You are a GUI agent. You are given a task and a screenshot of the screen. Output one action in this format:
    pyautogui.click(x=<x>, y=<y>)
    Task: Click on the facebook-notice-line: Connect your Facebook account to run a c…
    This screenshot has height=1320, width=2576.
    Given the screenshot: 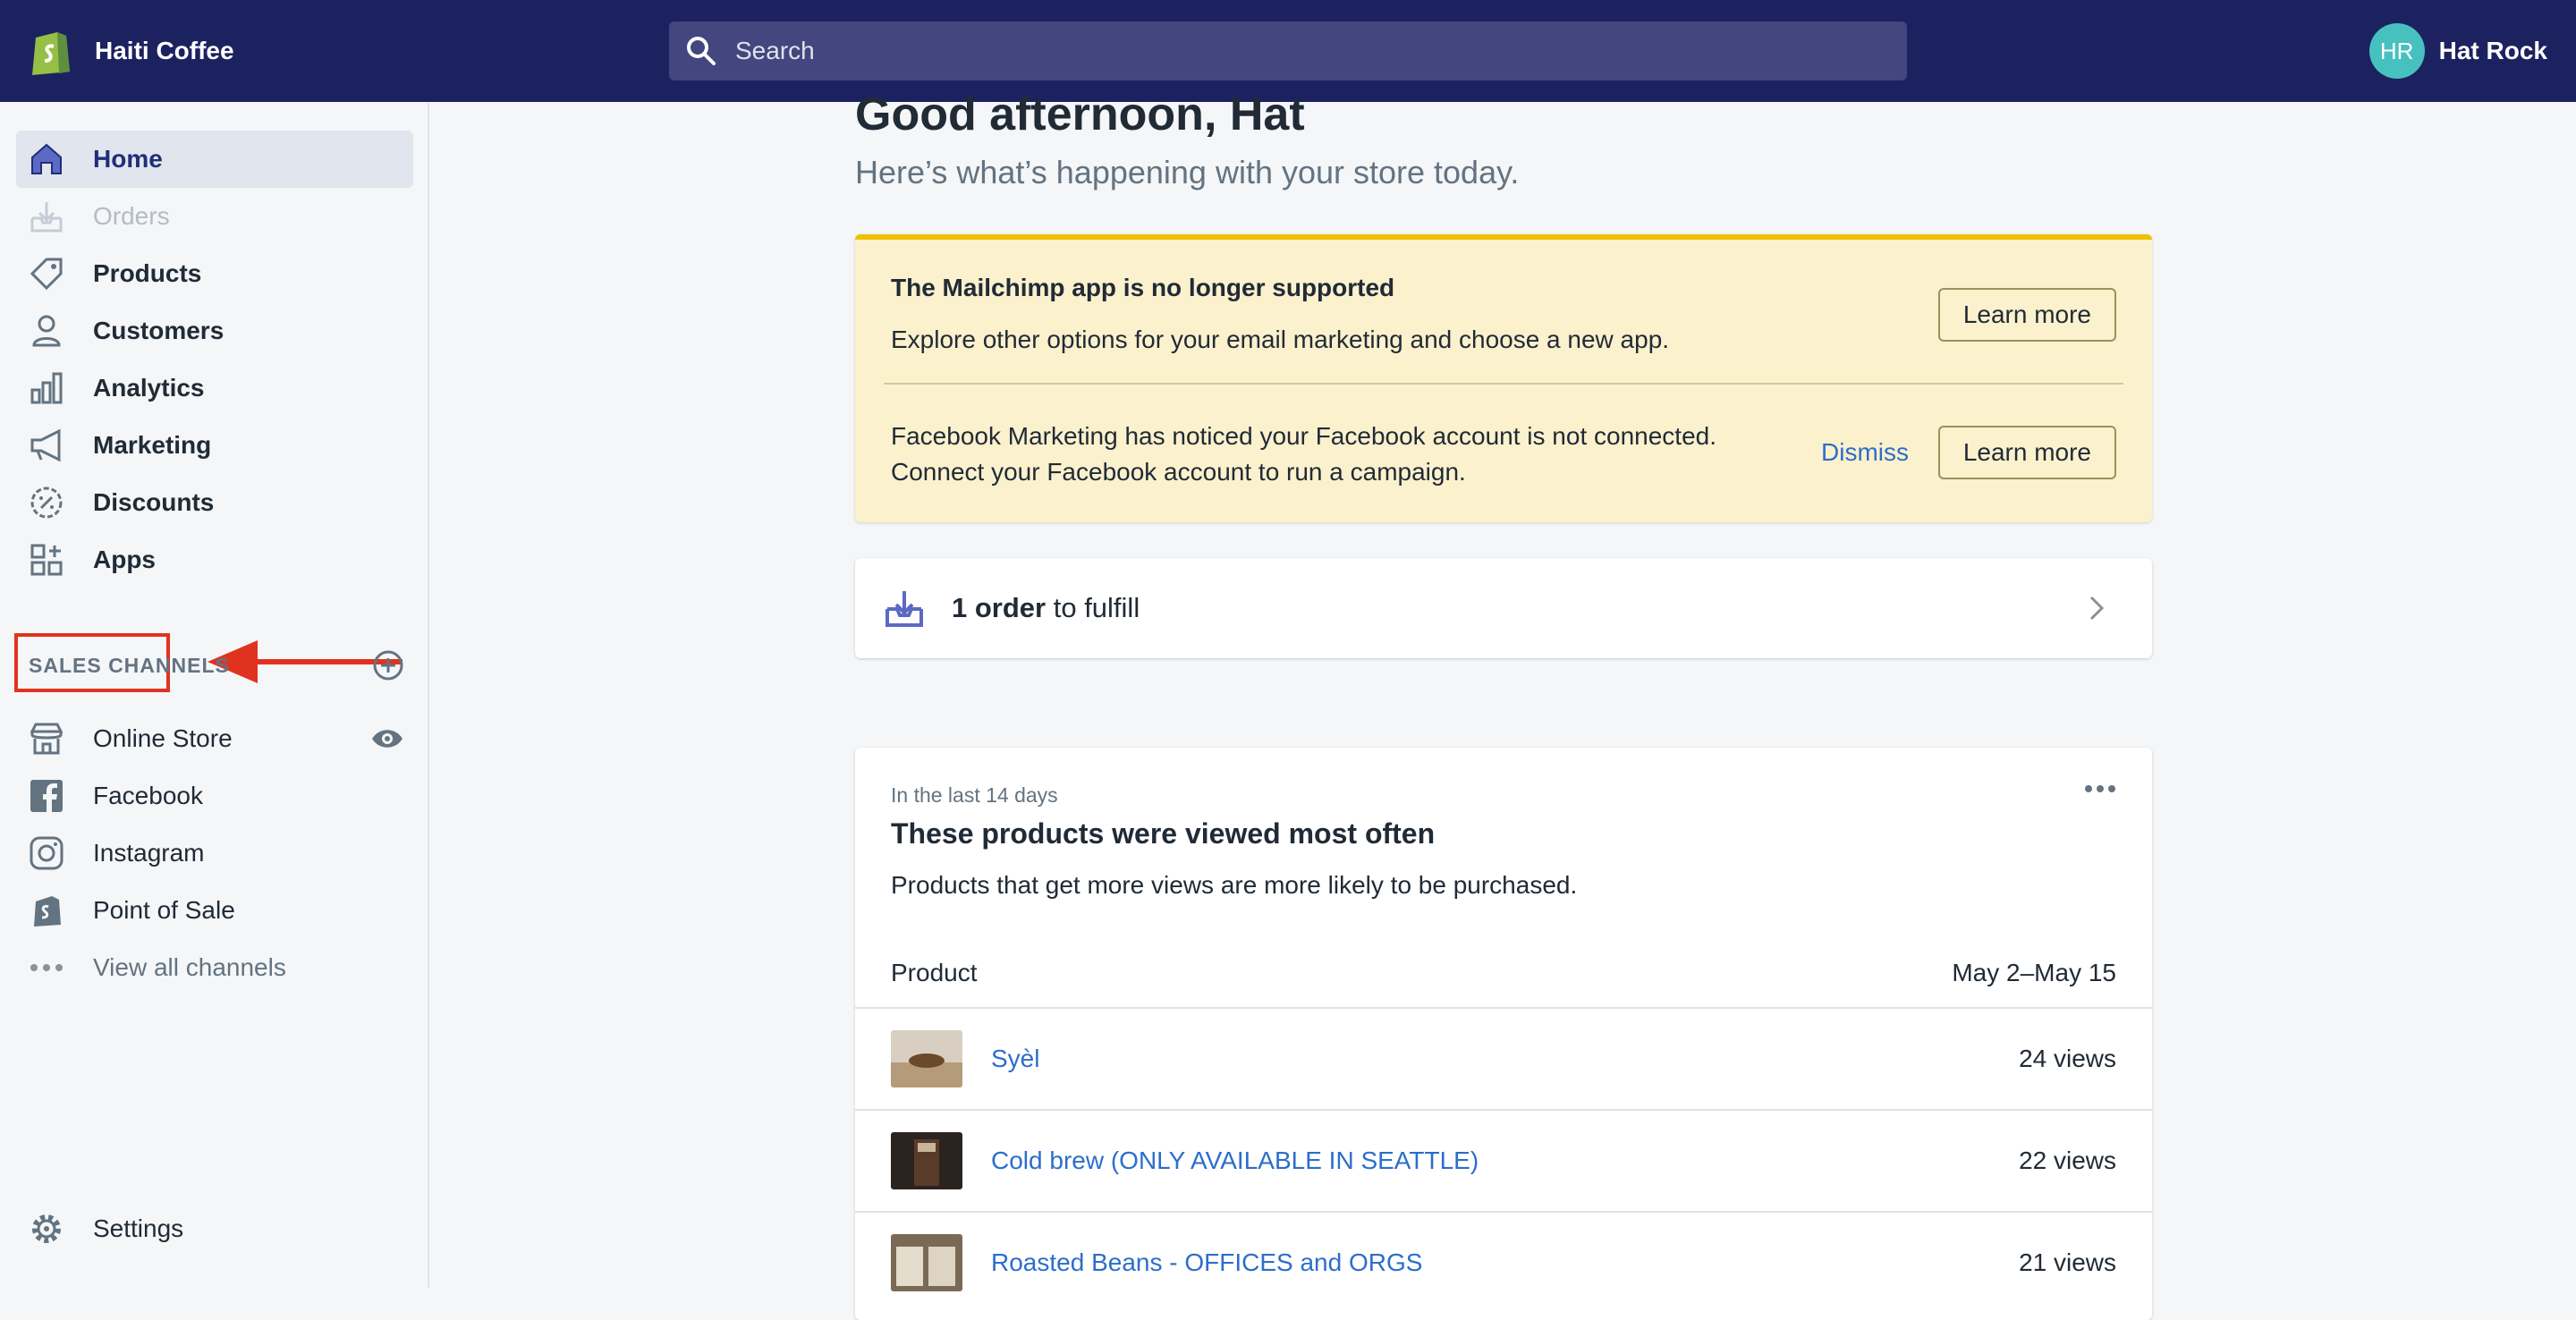 What is the action you would take?
    pyautogui.click(x=1178, y=472)
    